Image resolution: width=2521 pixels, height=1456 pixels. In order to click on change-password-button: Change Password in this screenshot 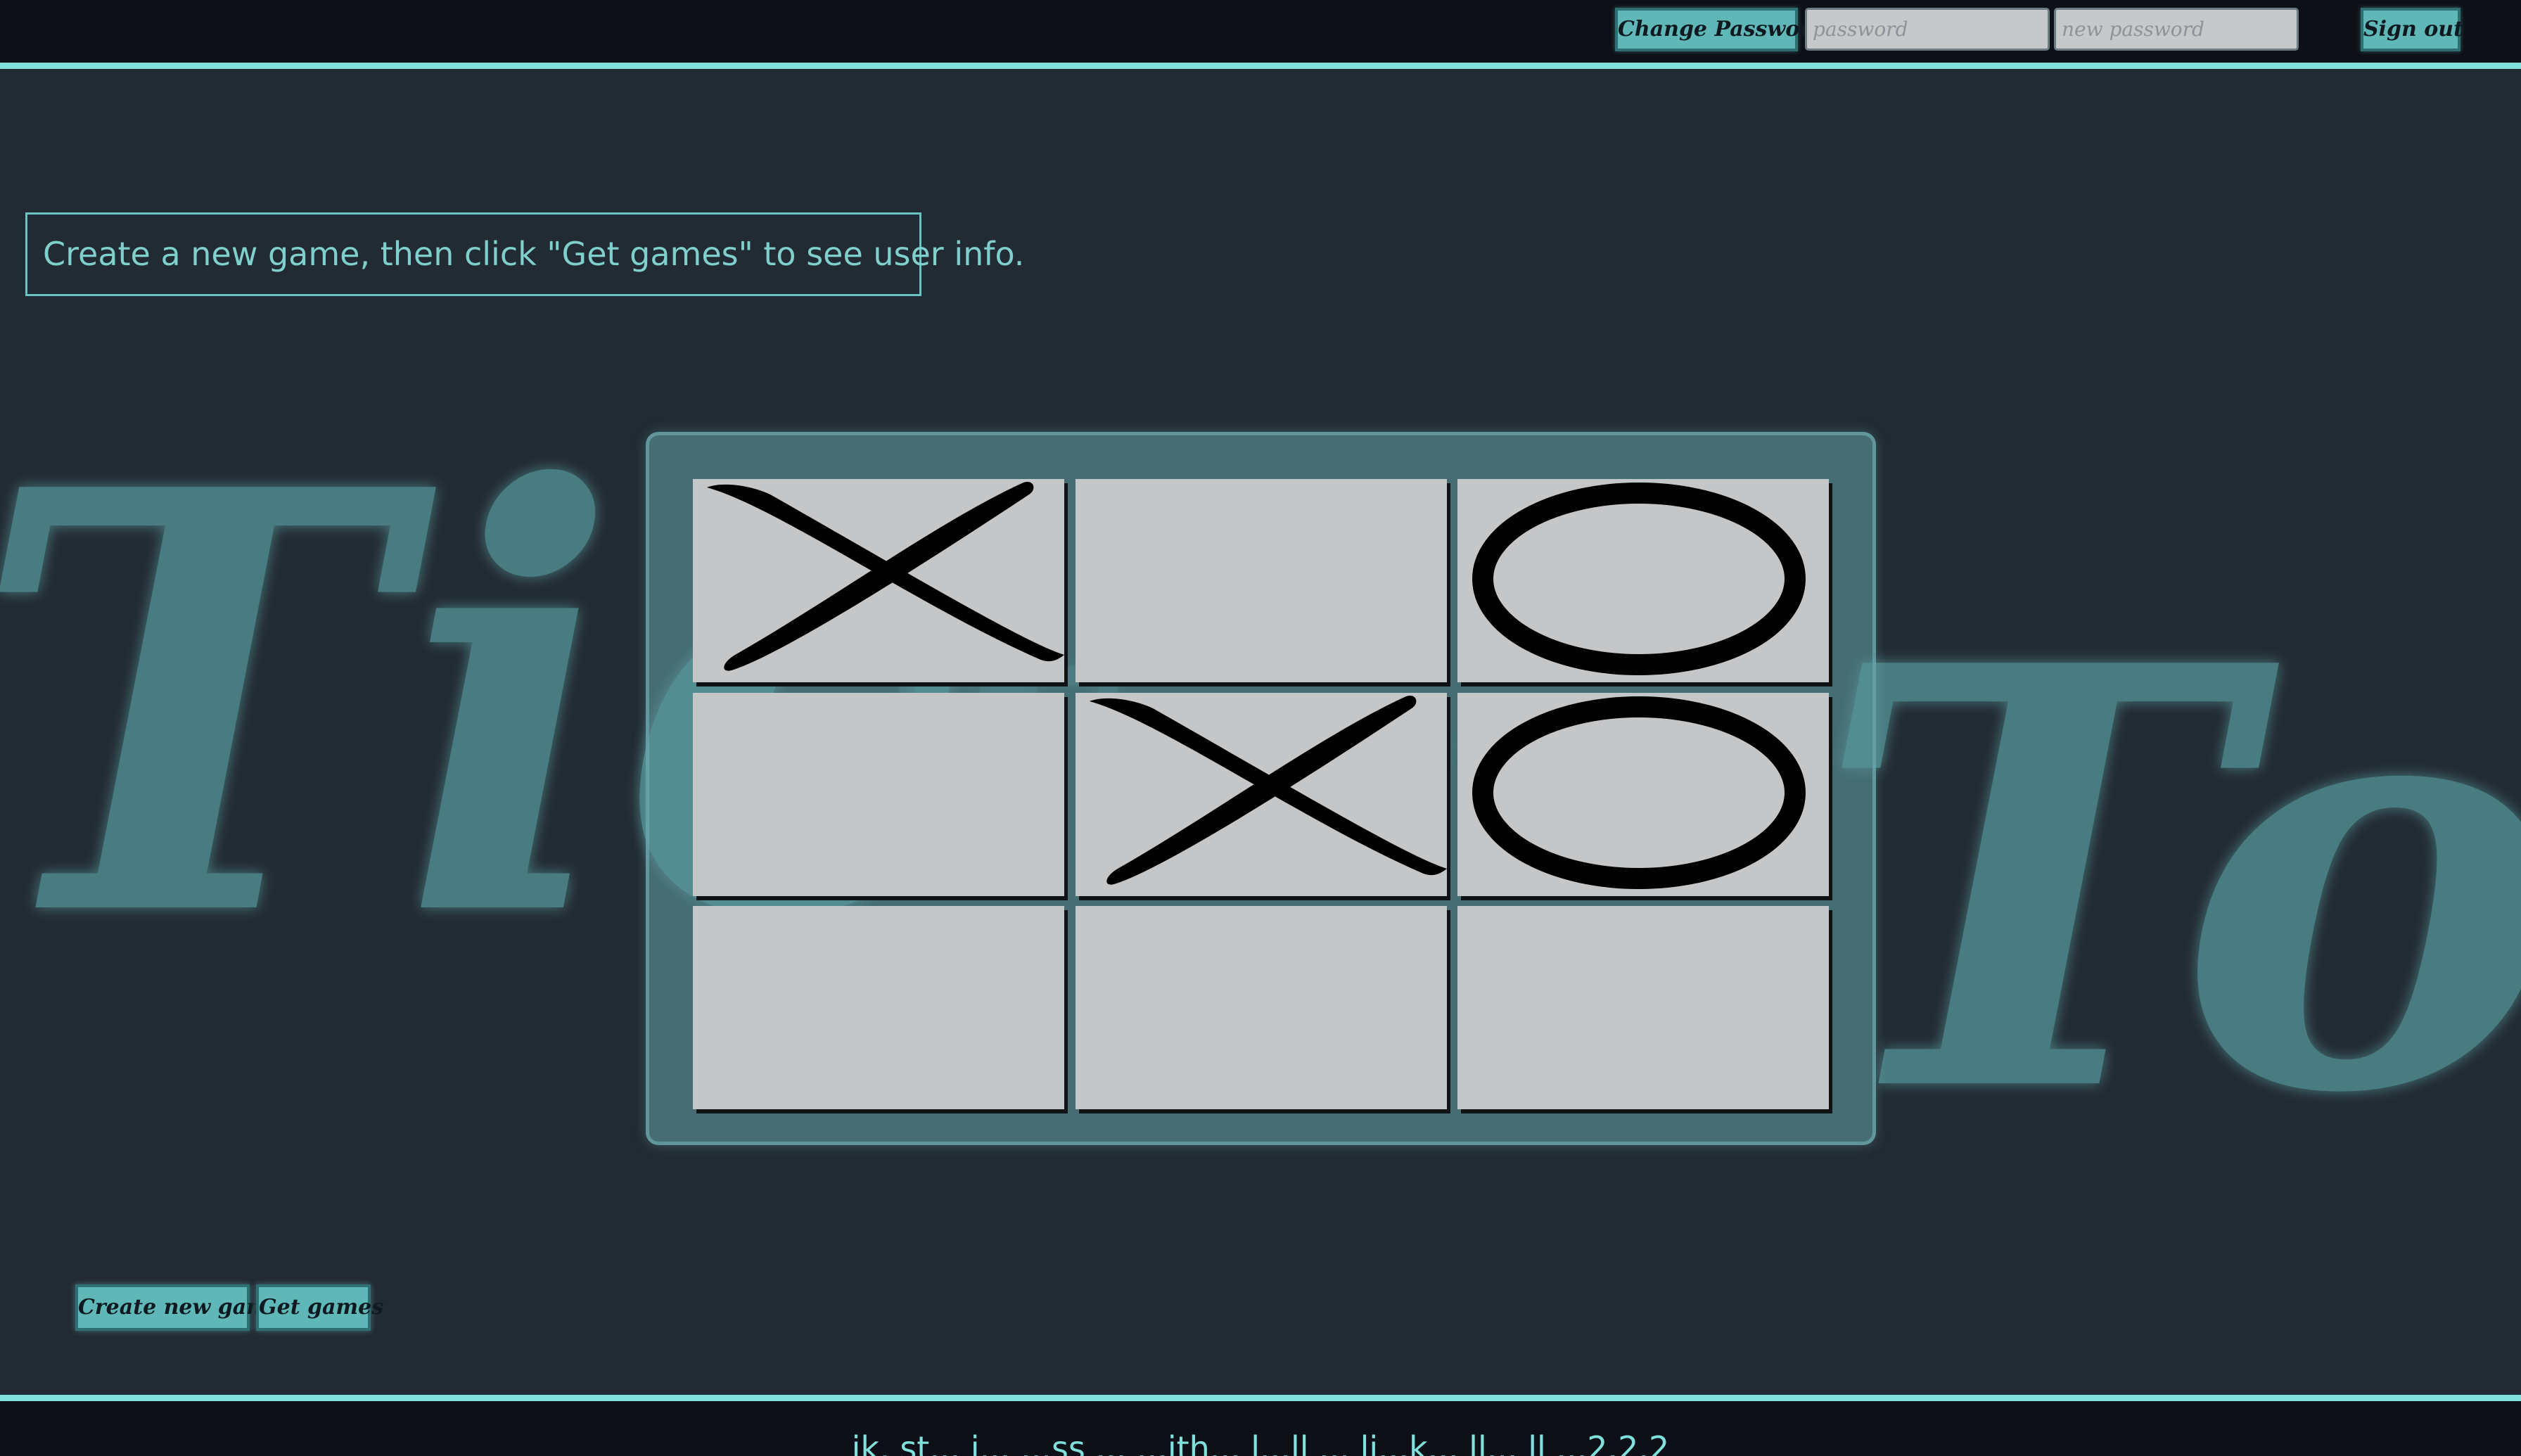, I will do `click(1720, 29)`.